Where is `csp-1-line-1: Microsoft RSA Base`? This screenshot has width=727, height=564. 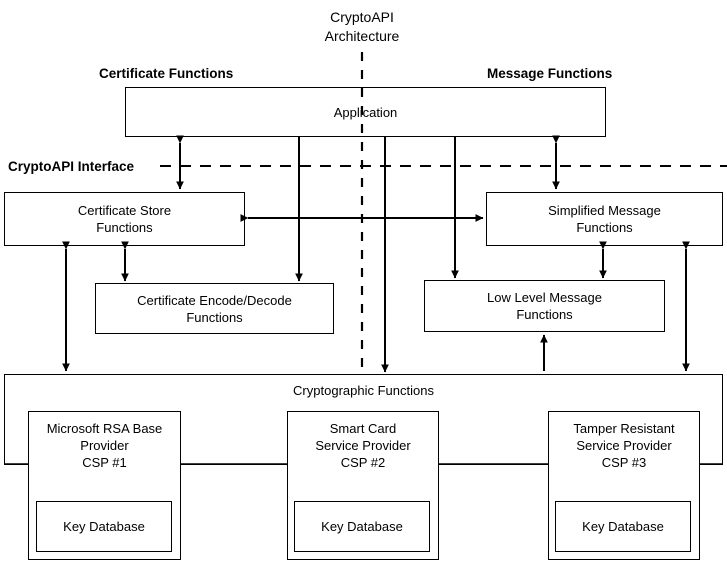
csp-1-line-1: Microsoft RSA Base is located at coordinates (104, 428).